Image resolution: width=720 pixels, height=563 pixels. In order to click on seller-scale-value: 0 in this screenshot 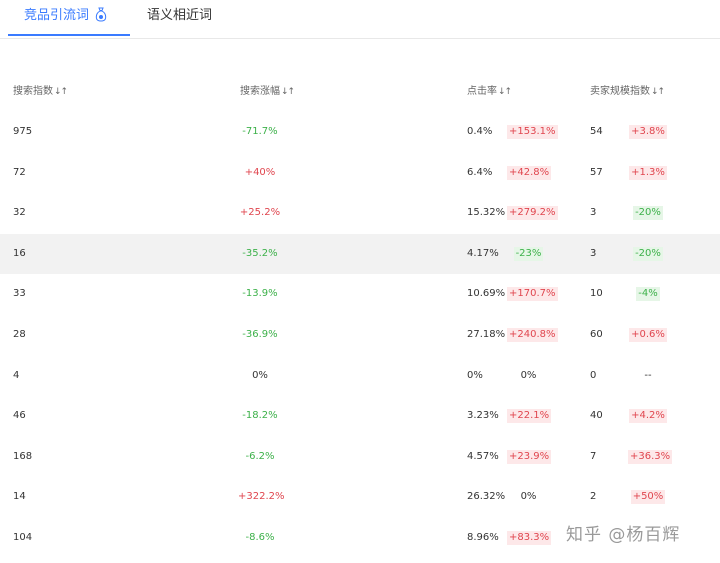, I will do `click(593, 375)`.